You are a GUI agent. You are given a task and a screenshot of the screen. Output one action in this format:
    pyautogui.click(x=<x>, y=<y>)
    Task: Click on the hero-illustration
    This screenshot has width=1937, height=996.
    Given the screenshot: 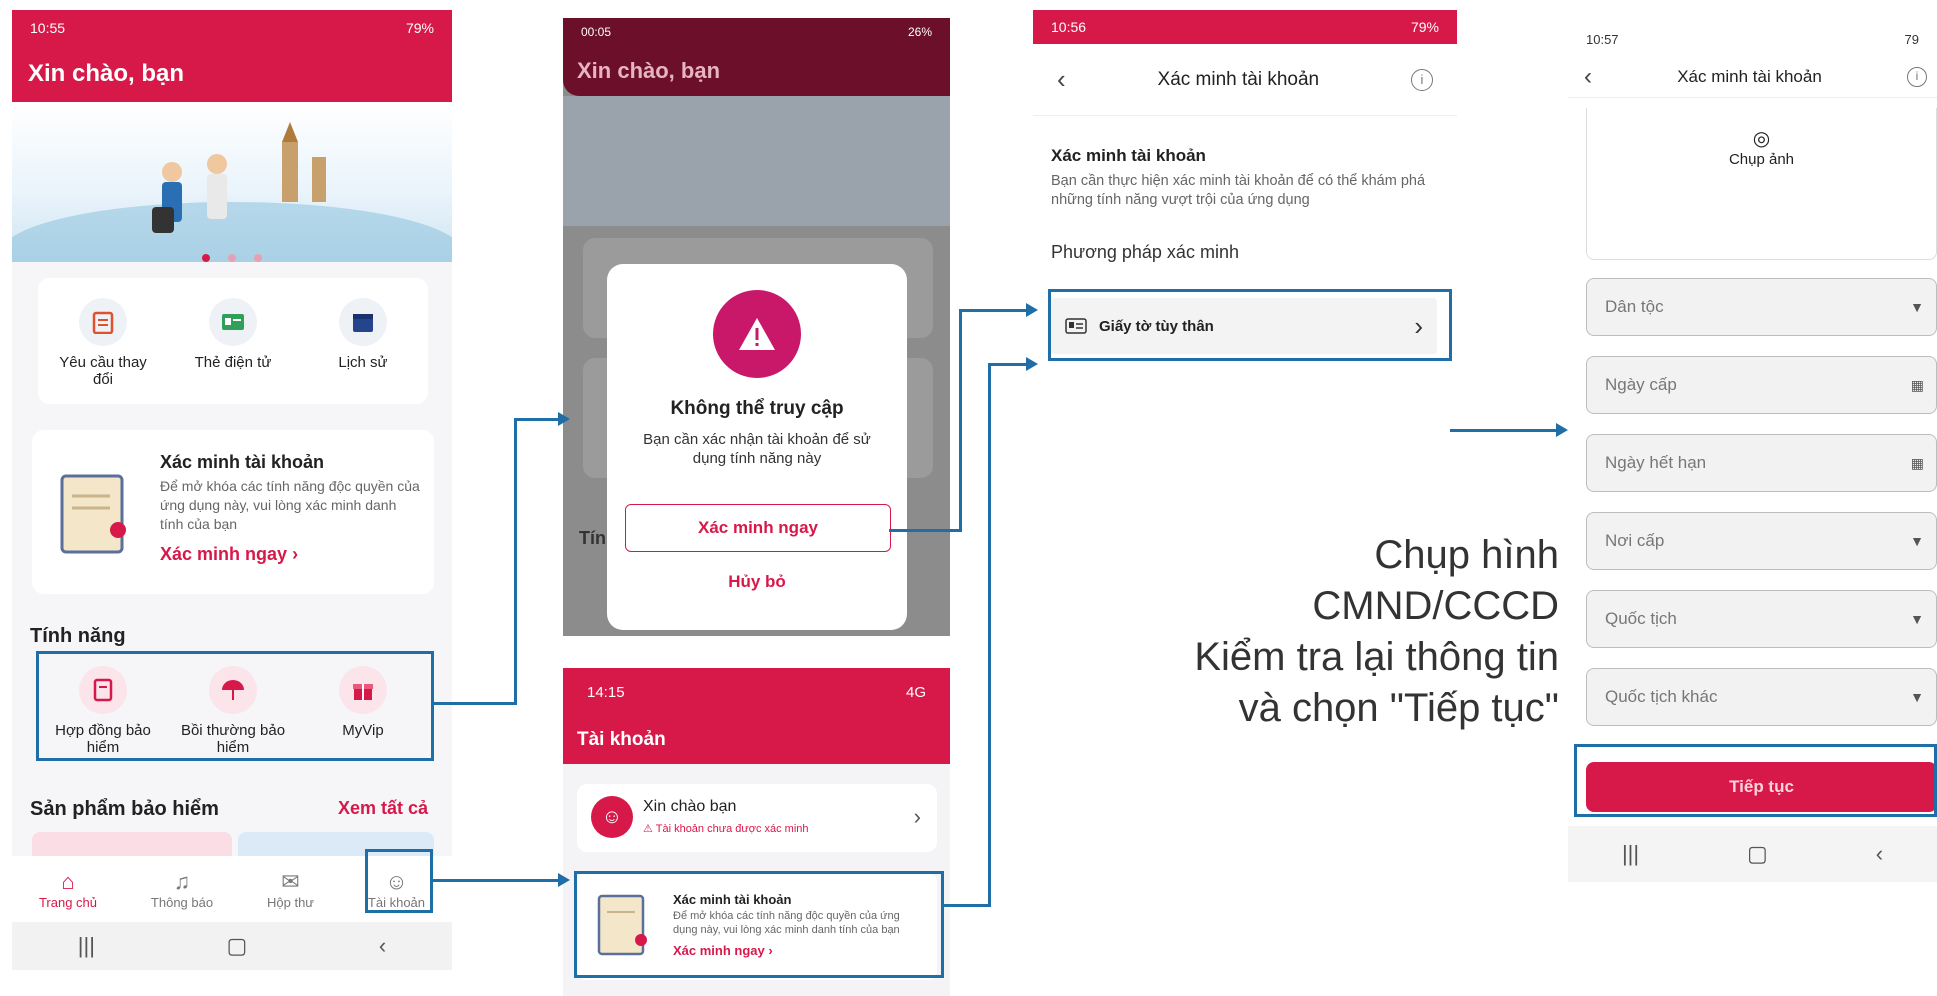 What is the action you would take?
    pyautogui.click(x=232, y=212)
    